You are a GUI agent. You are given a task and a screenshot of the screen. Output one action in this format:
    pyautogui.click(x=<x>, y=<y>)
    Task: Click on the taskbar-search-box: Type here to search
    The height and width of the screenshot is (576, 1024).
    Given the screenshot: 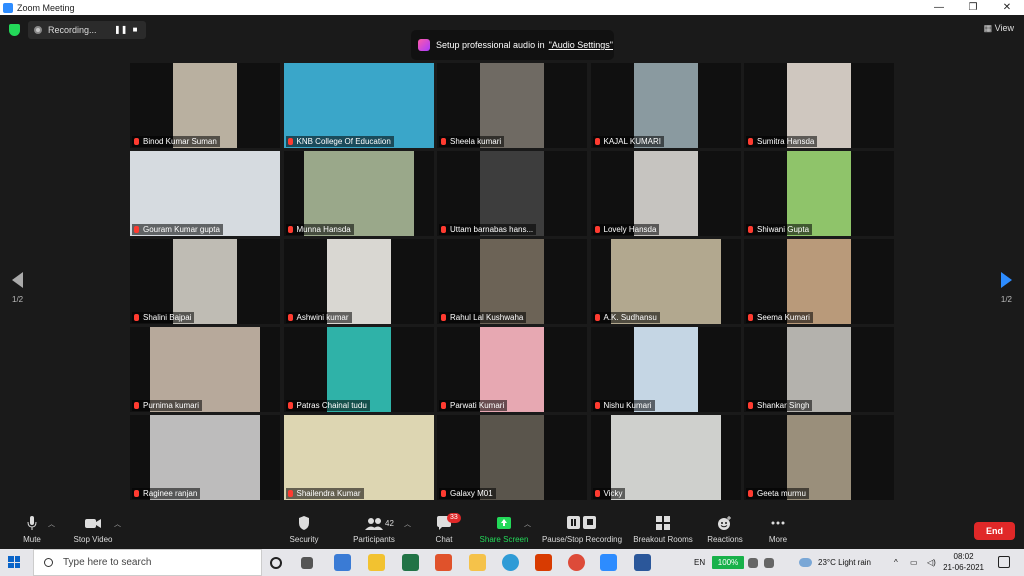 What is the action you would take?
    pyautogui.click(x=147, y=562)
    